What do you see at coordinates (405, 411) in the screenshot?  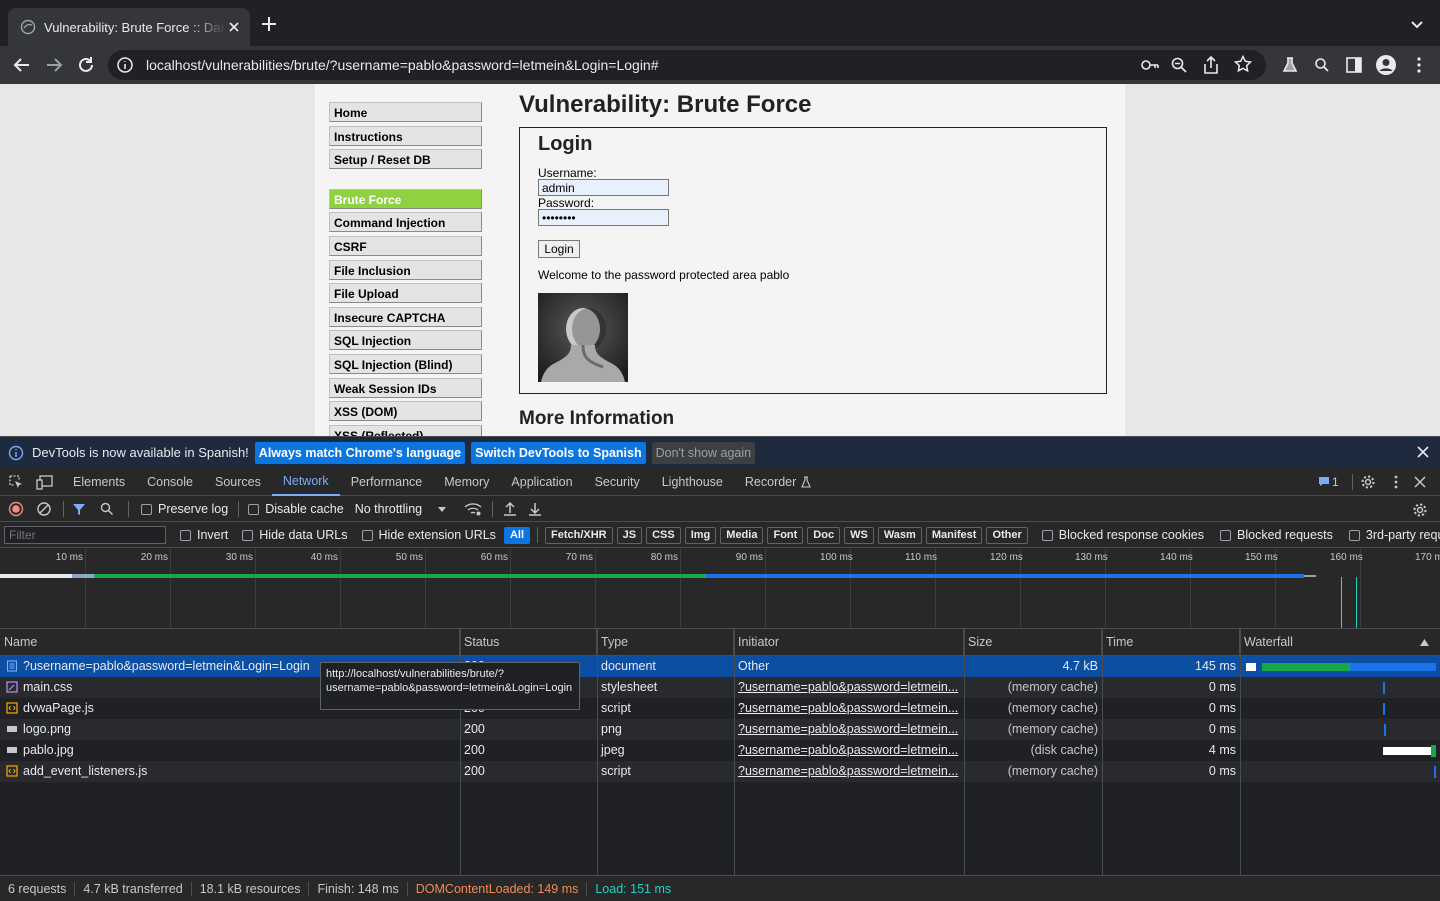 I see `menu-item-xss-dom: XSS (DOM)` at bounding box center [405, 411].